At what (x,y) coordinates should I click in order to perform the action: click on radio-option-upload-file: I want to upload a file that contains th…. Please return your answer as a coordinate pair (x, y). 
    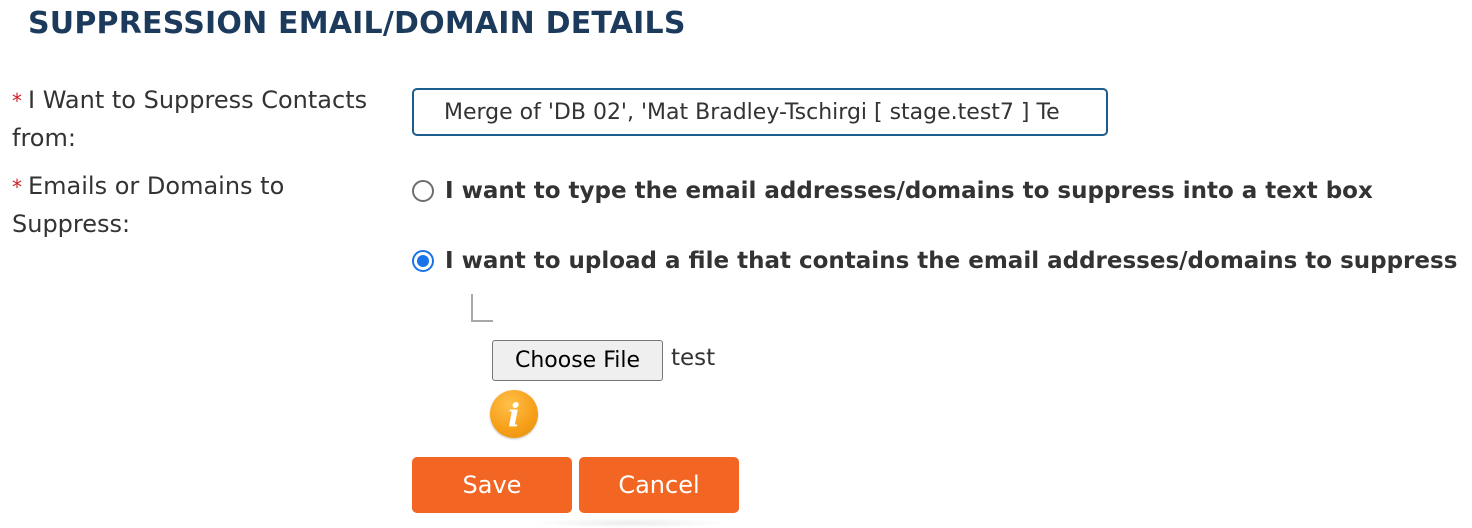
    Looking at the image, I should click on (934, 261).